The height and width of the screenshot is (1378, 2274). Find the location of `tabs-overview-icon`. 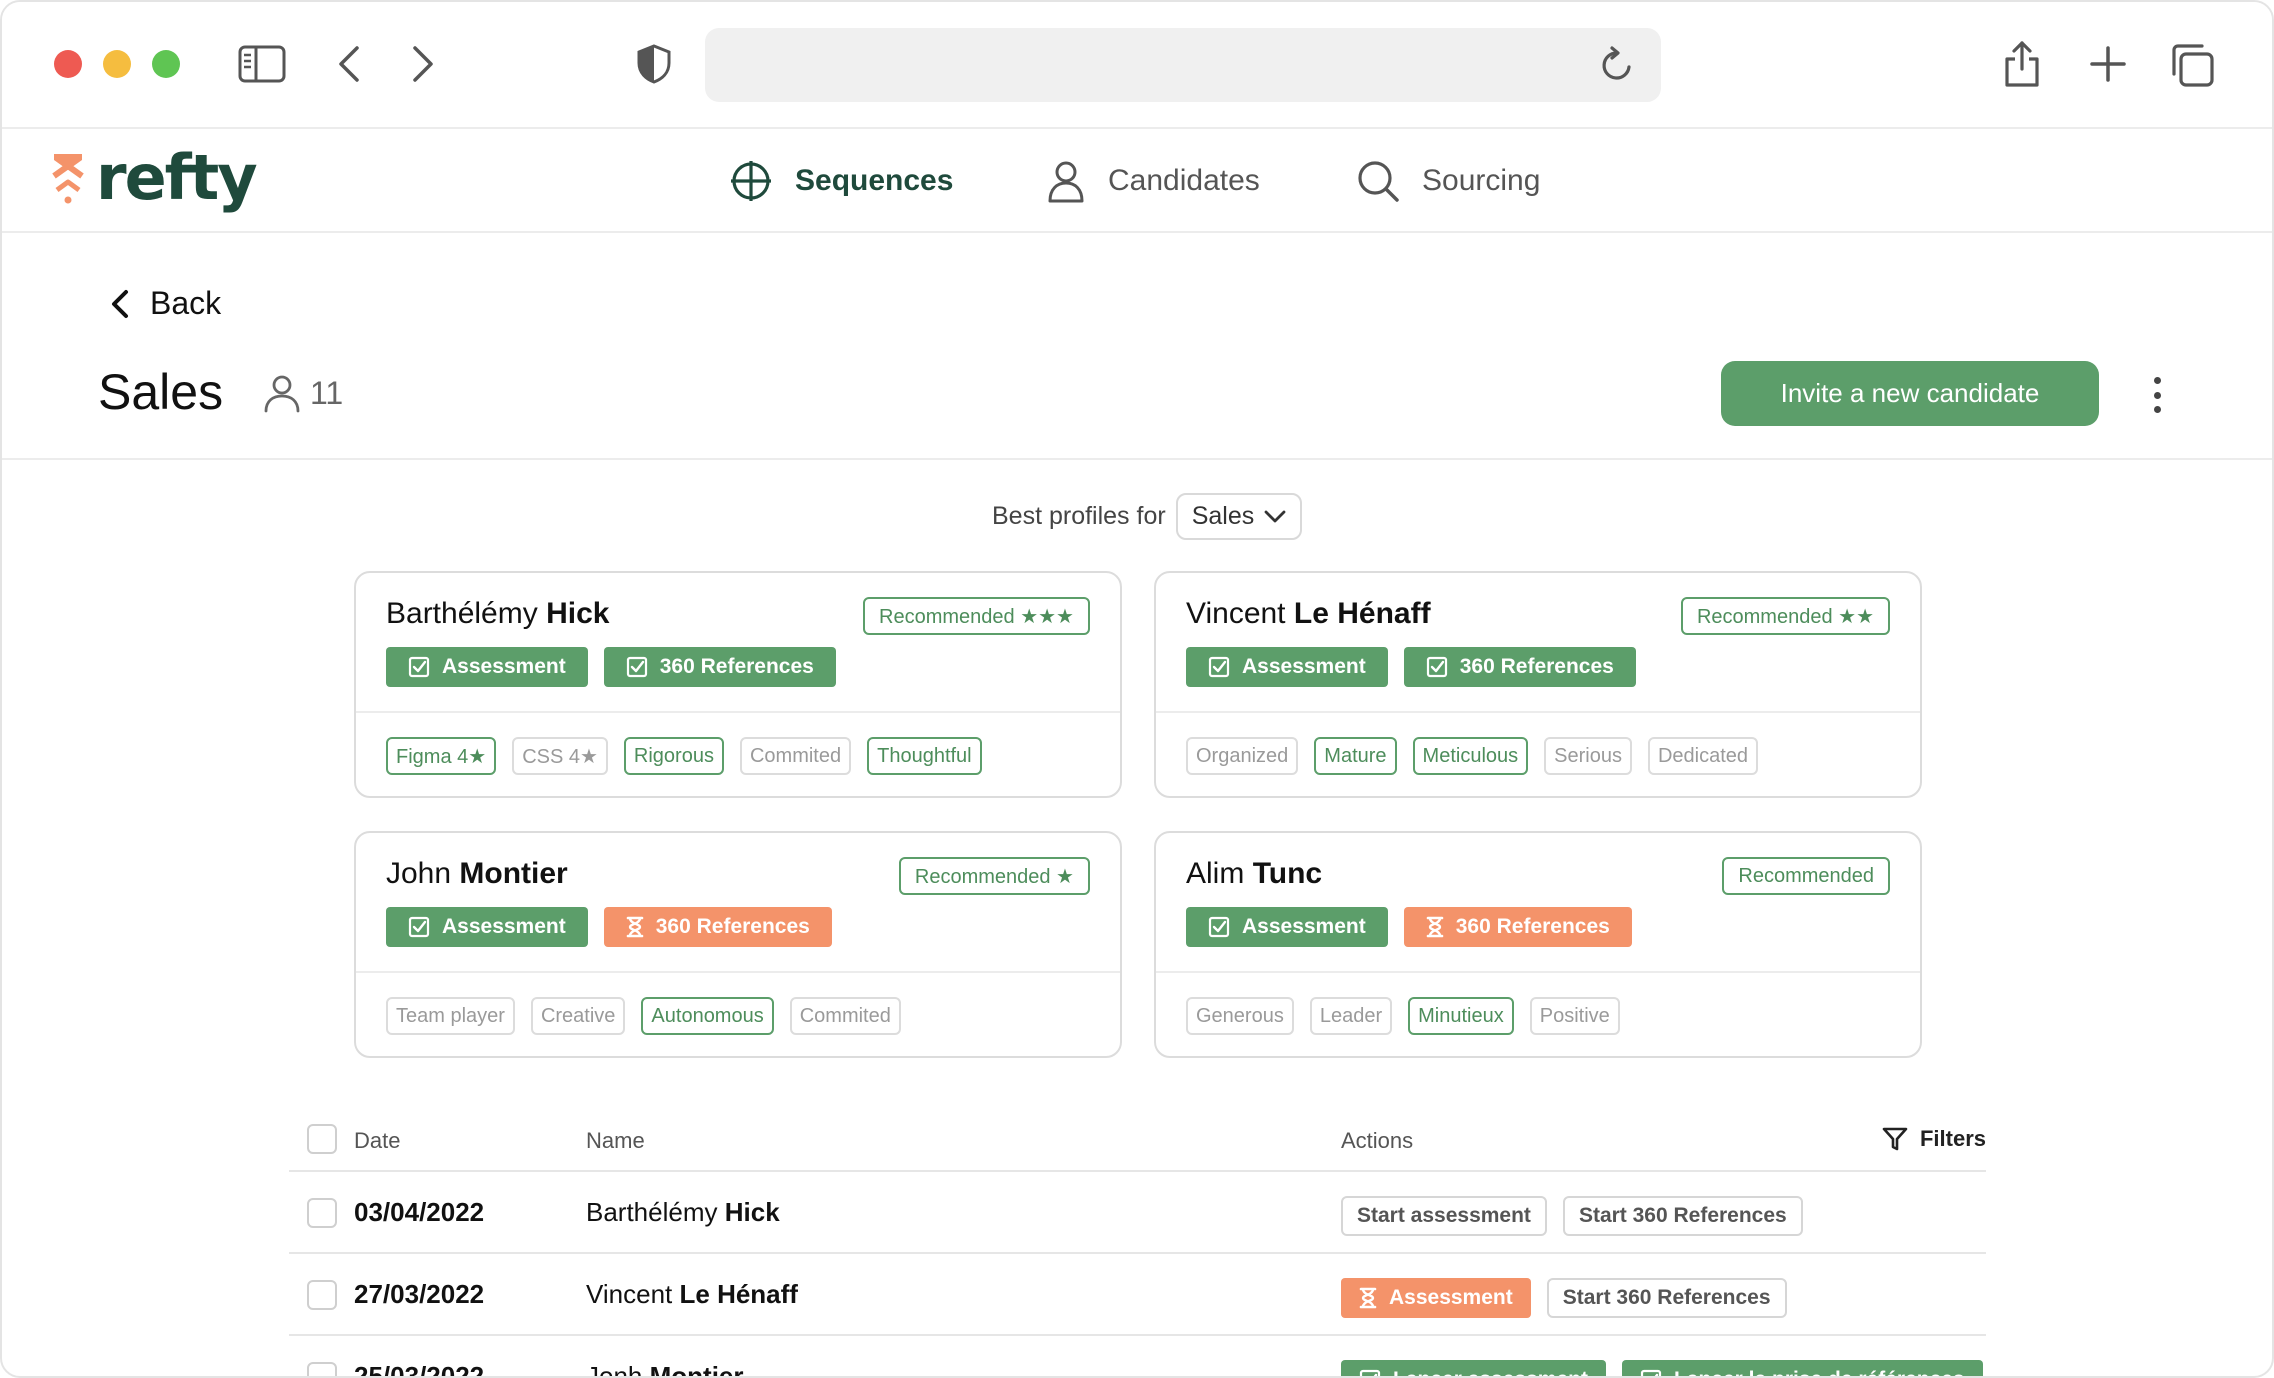

tabs-overview-icon is located at coordinates (2192, 65).